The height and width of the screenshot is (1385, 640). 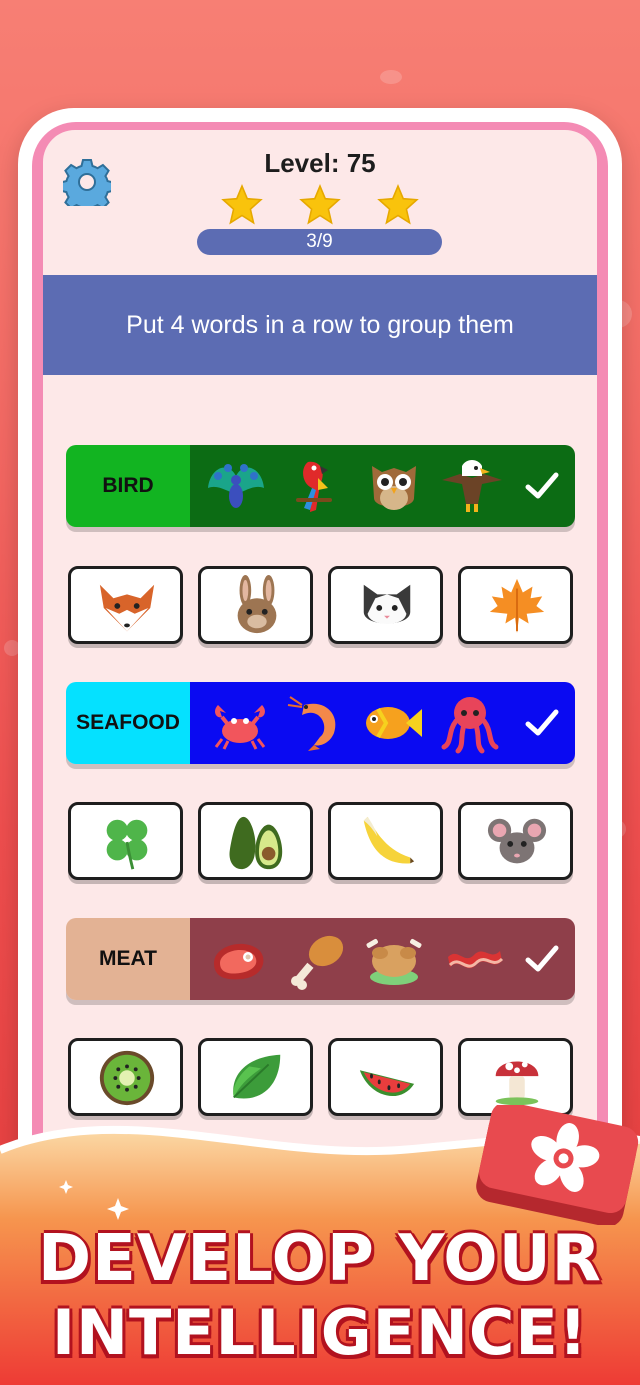 I want to click on background-bokeh, so click(x=391, y=77).